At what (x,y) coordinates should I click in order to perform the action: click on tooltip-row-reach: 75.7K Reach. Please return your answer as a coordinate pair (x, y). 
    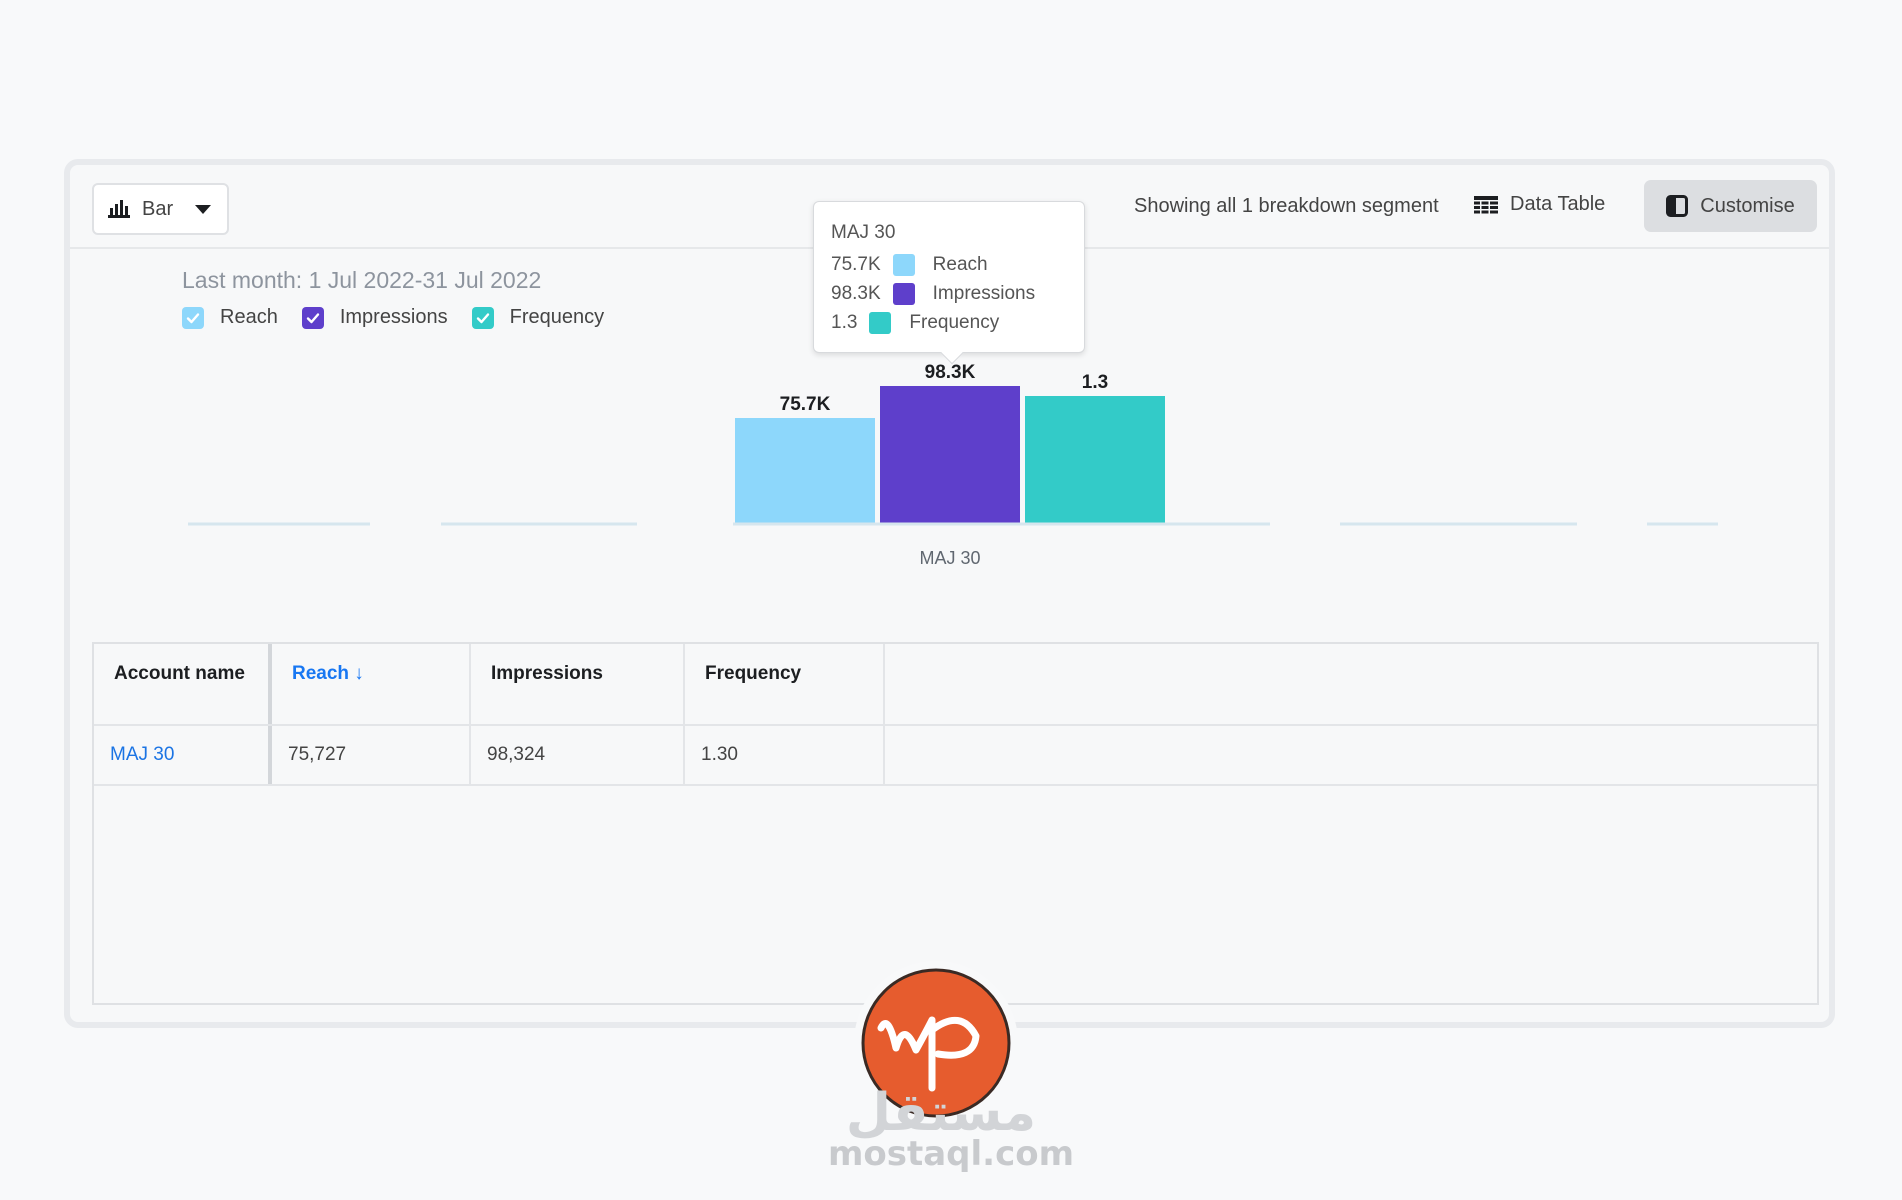
    Looking at the image, I should click on (949, 264).